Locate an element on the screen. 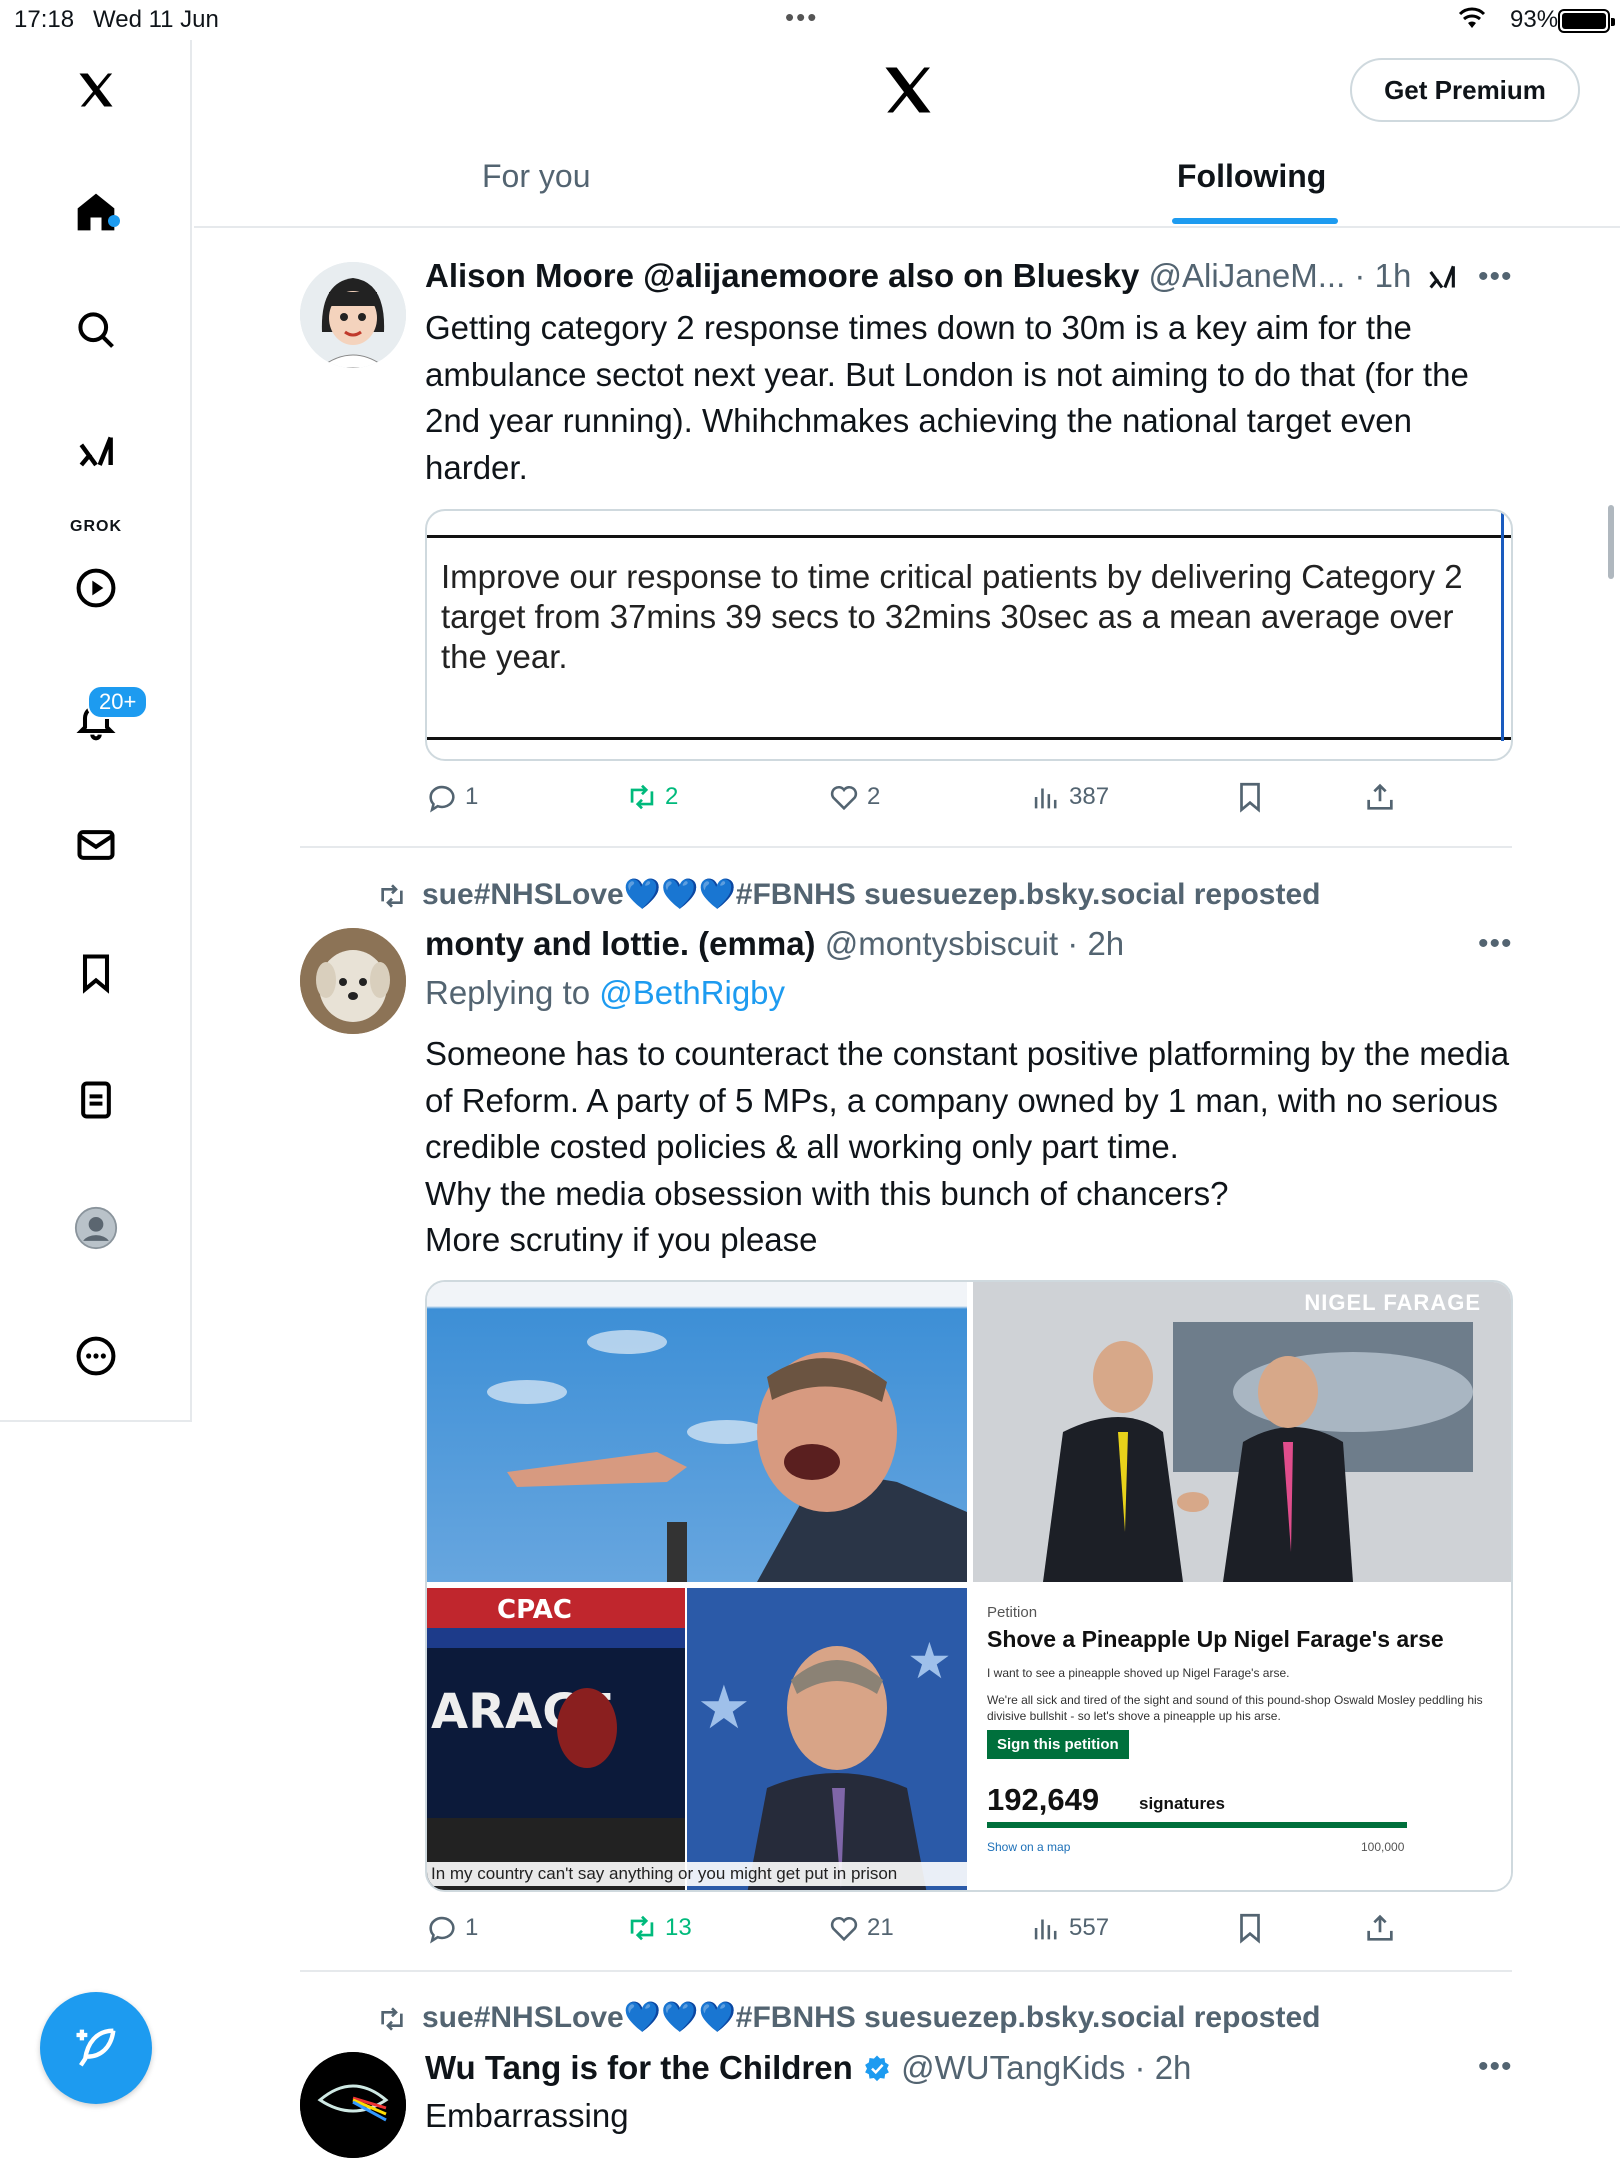  views-bars-icon is located at coordinates (1045, 798).